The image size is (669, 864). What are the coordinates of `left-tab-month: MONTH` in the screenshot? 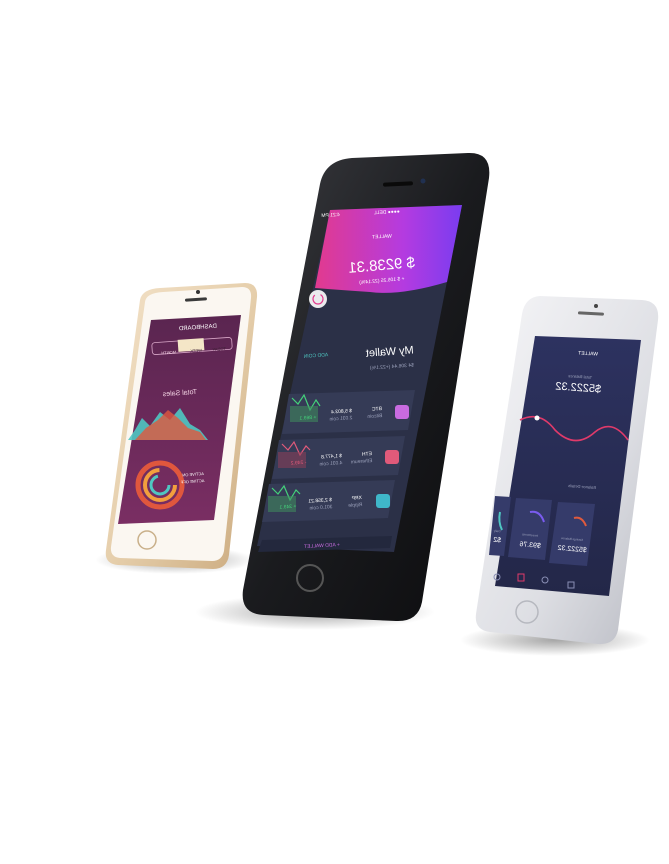 It's located at (168, 352).